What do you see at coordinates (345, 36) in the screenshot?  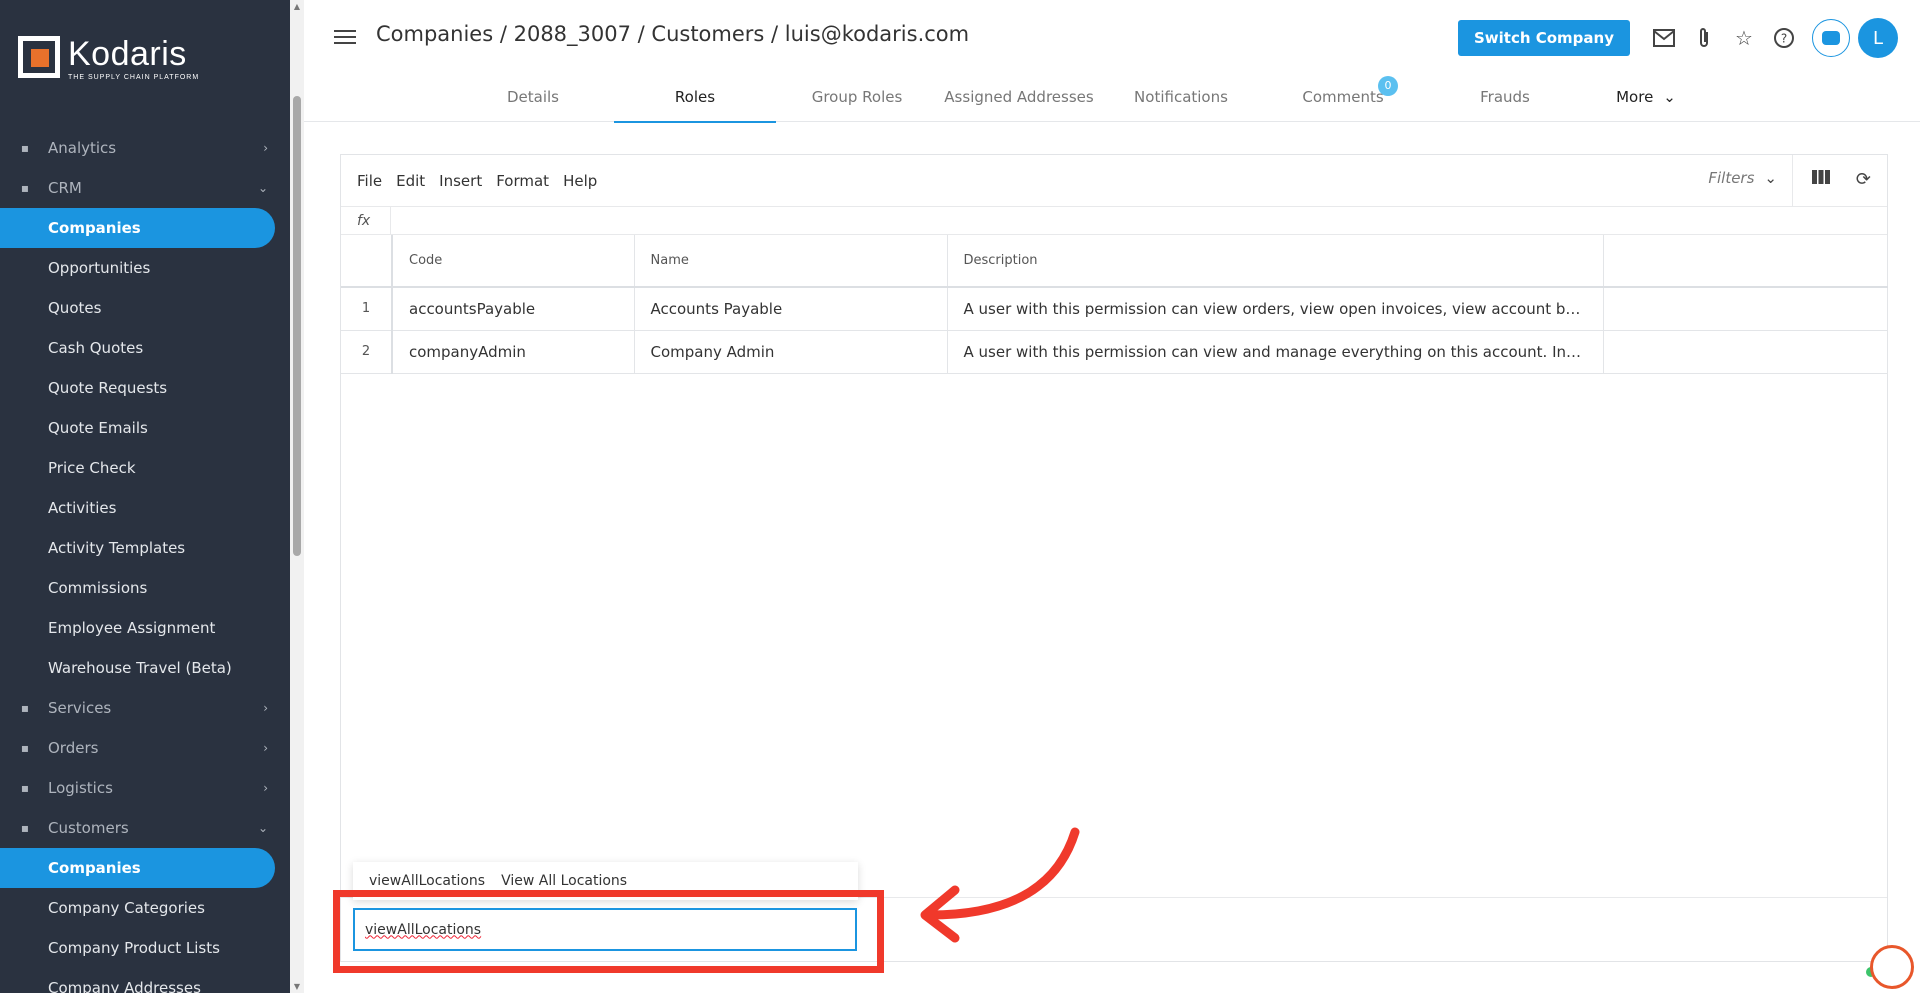 I see `hamburger-menu-icon` at bounding box center [345, 36].